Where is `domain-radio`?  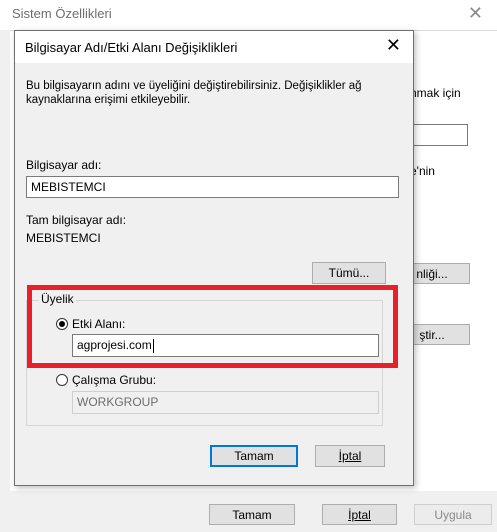 domain-radio is located at coordinates (62, 324).